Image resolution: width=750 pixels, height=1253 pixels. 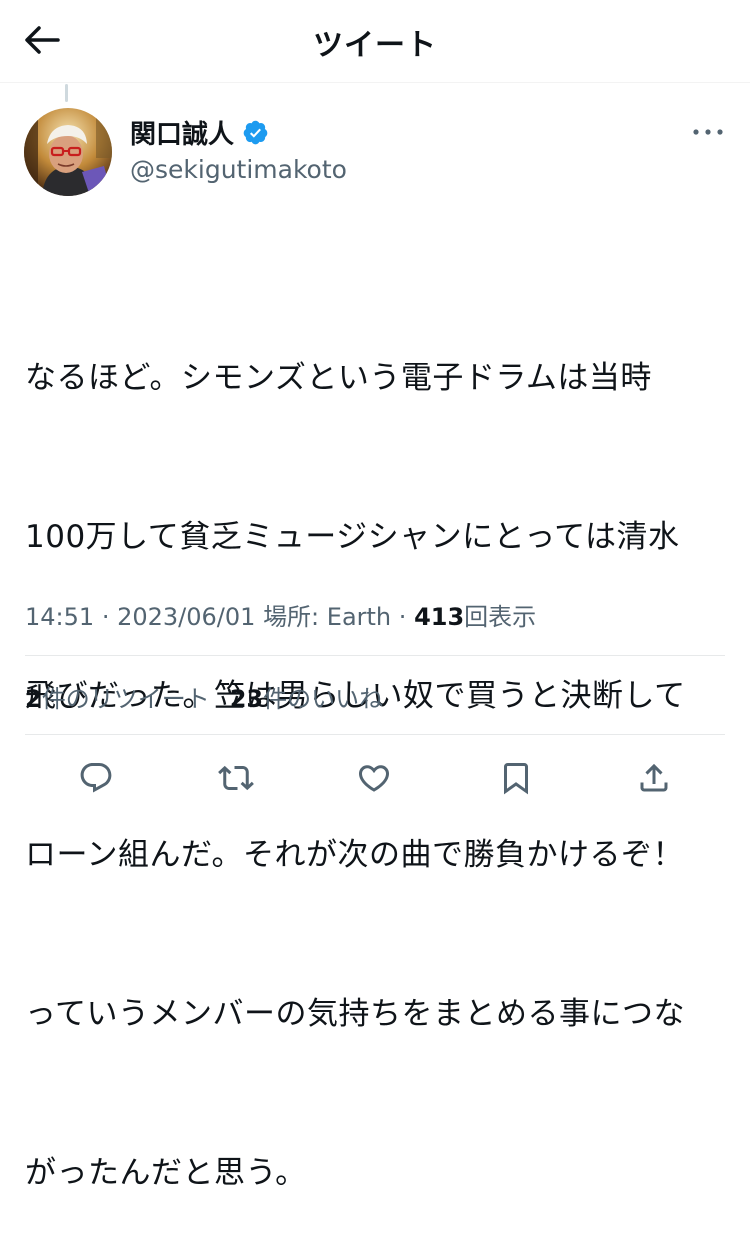 I want to click on tweet-text-line: がったんだと思う。, so click(x=166, y=1173).